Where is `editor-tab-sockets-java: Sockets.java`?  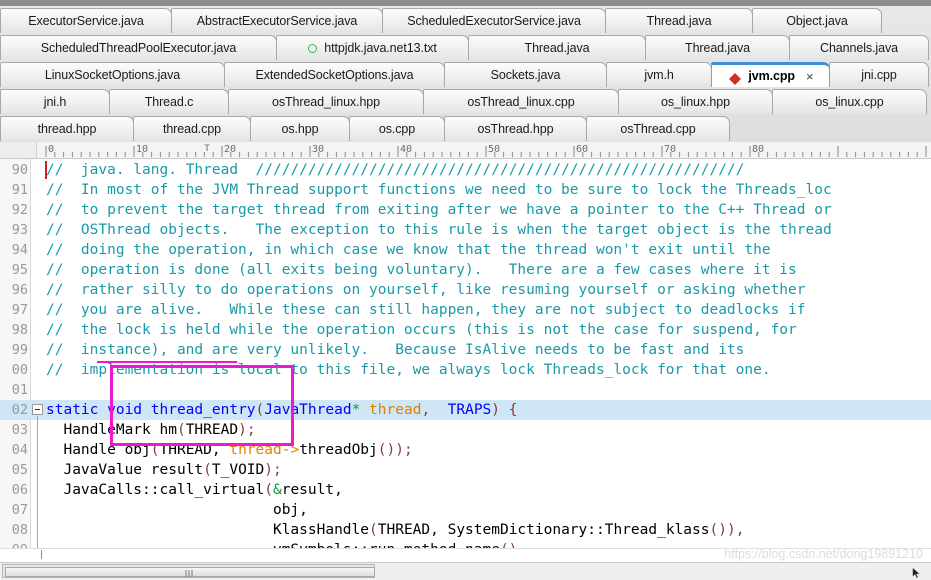
editor-tab-sockets-java: Sockets.java is located at coordinates (525, 74).